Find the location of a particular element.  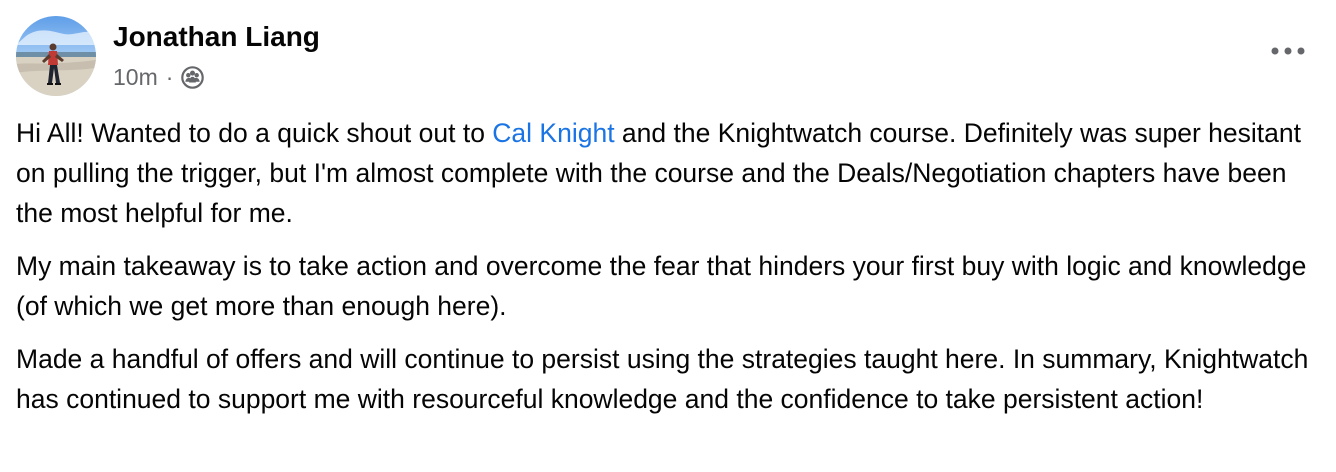

more-options-button is located at coordinates (1288, 52).